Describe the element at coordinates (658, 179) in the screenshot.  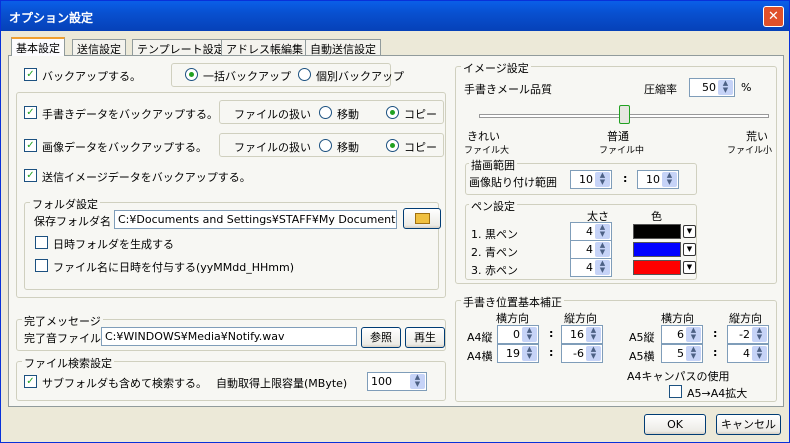
I see `paste-spinner-2: 10 ▲ ▼` at that location.